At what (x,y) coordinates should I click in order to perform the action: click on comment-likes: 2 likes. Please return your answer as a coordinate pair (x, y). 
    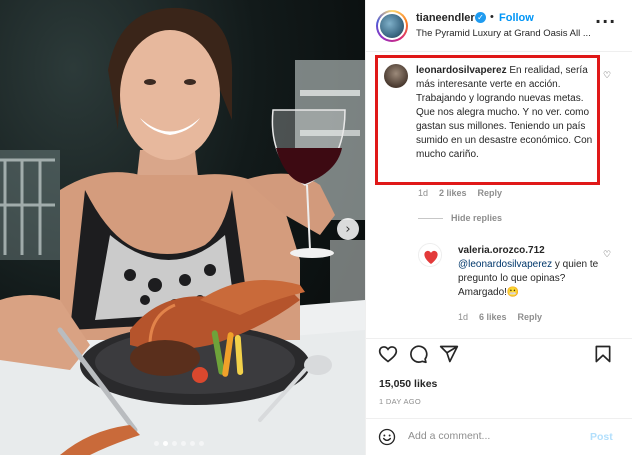
    Looking at the image, I should click on (453, 193).